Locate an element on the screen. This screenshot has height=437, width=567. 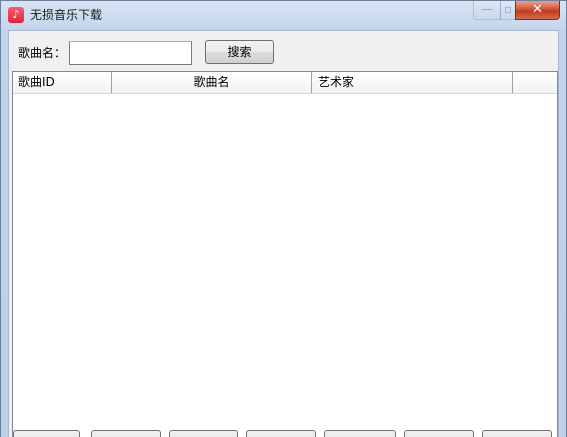
minimize-icon: — is located at coordinates (487, 9).